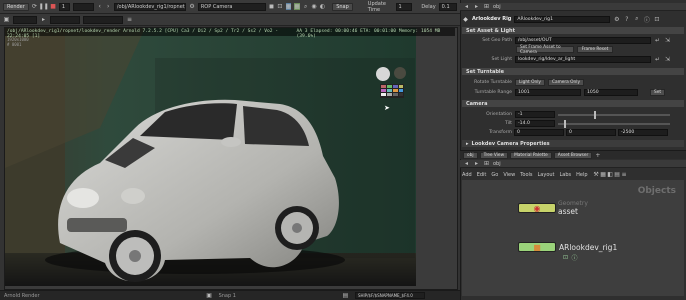  What do you see at coordinates (497, 164) in the screenshot?
I see `network-path-label: obj` at bounding box center [497, 164].